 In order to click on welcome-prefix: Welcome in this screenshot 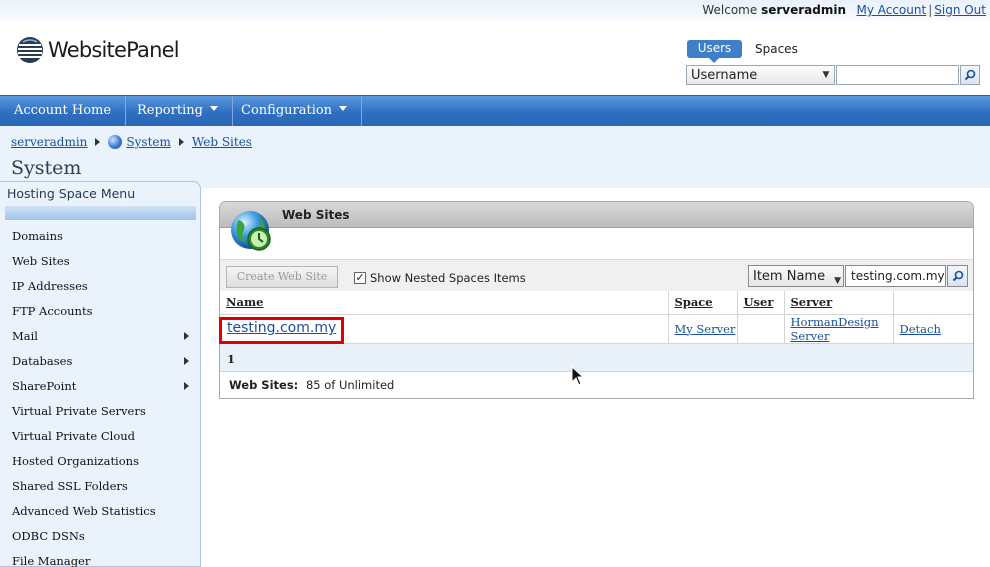, I will do `click(730, 10)`.